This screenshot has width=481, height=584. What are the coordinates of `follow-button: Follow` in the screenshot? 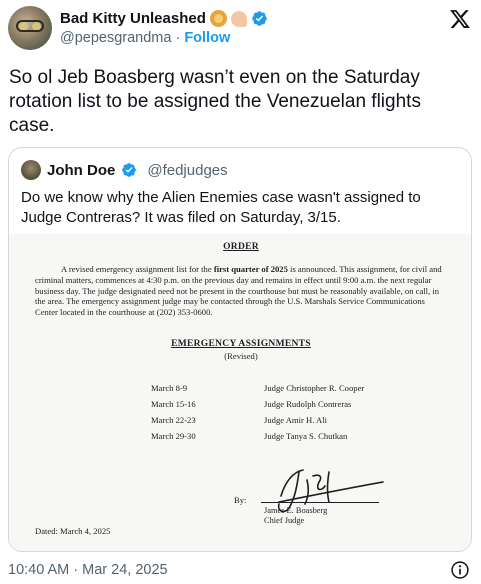 It's located at (207, 38).